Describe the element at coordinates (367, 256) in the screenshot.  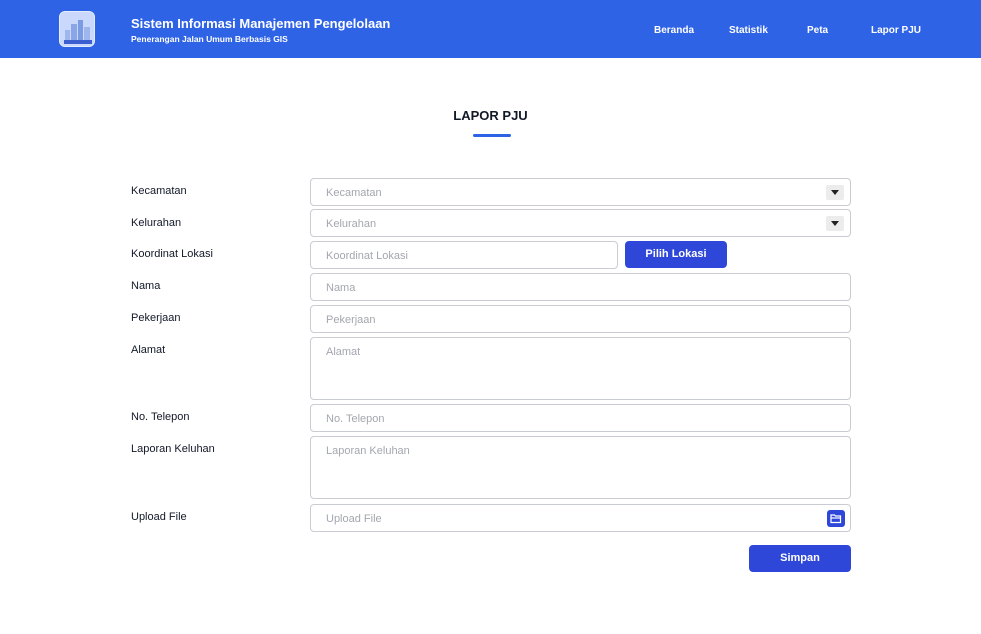
I see `koordinat-placeholder: Koordinat Lokasi` at that location.